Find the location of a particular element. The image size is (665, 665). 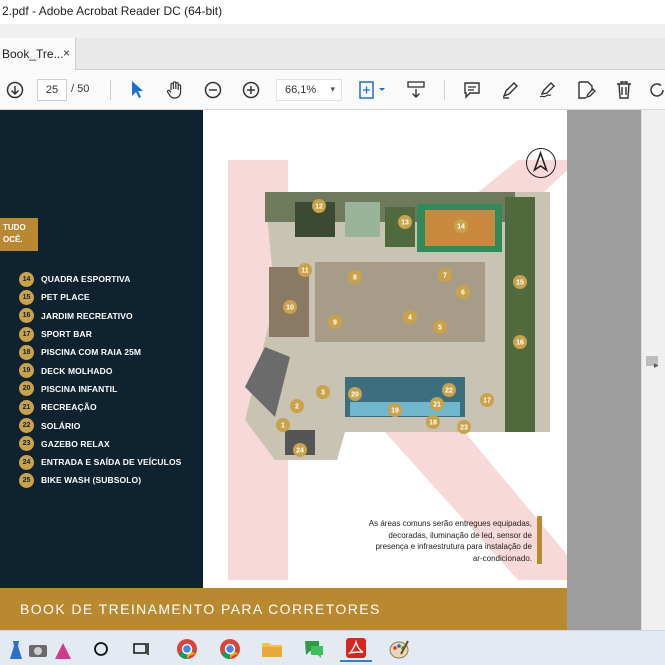

minus-circle-icon is located at coordinates (213, 90).